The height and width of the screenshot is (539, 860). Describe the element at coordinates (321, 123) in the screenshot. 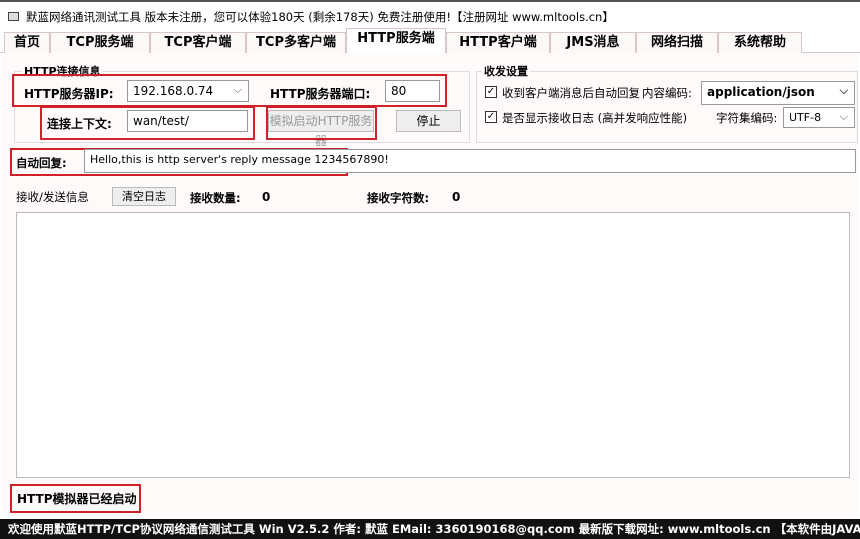

I see `highlight-start` at that location.